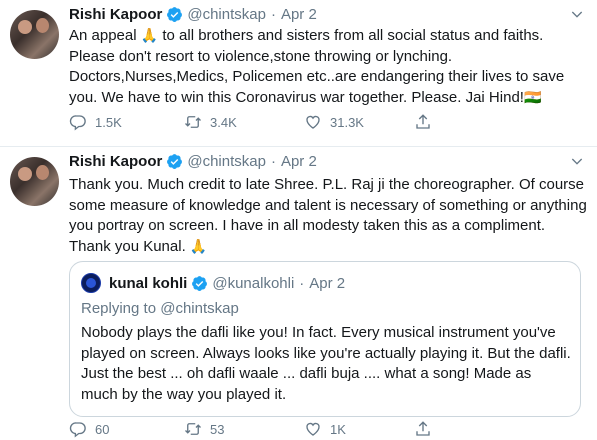 The width and height of the screenshot is (597, 440). Describe the element at coordinates (244, 429) in the screenshot. I see `retweet-button: 53` at that location.